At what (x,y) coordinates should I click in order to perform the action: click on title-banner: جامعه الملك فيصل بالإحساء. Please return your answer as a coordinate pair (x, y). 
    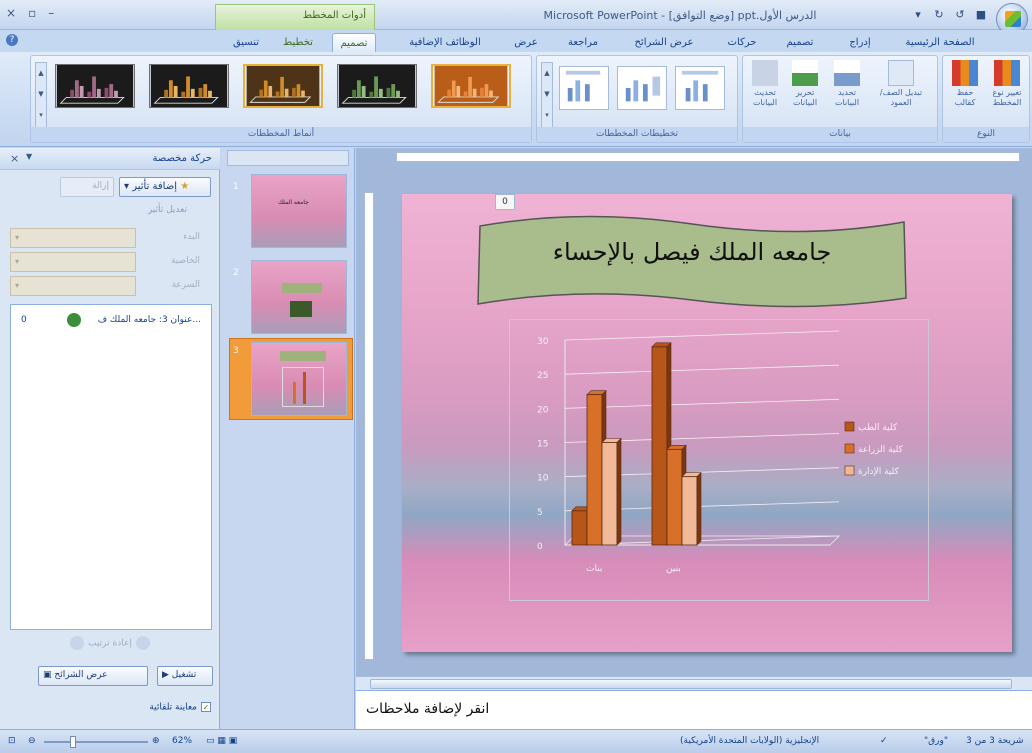
    Looking at the image, I should click on (692, 262).